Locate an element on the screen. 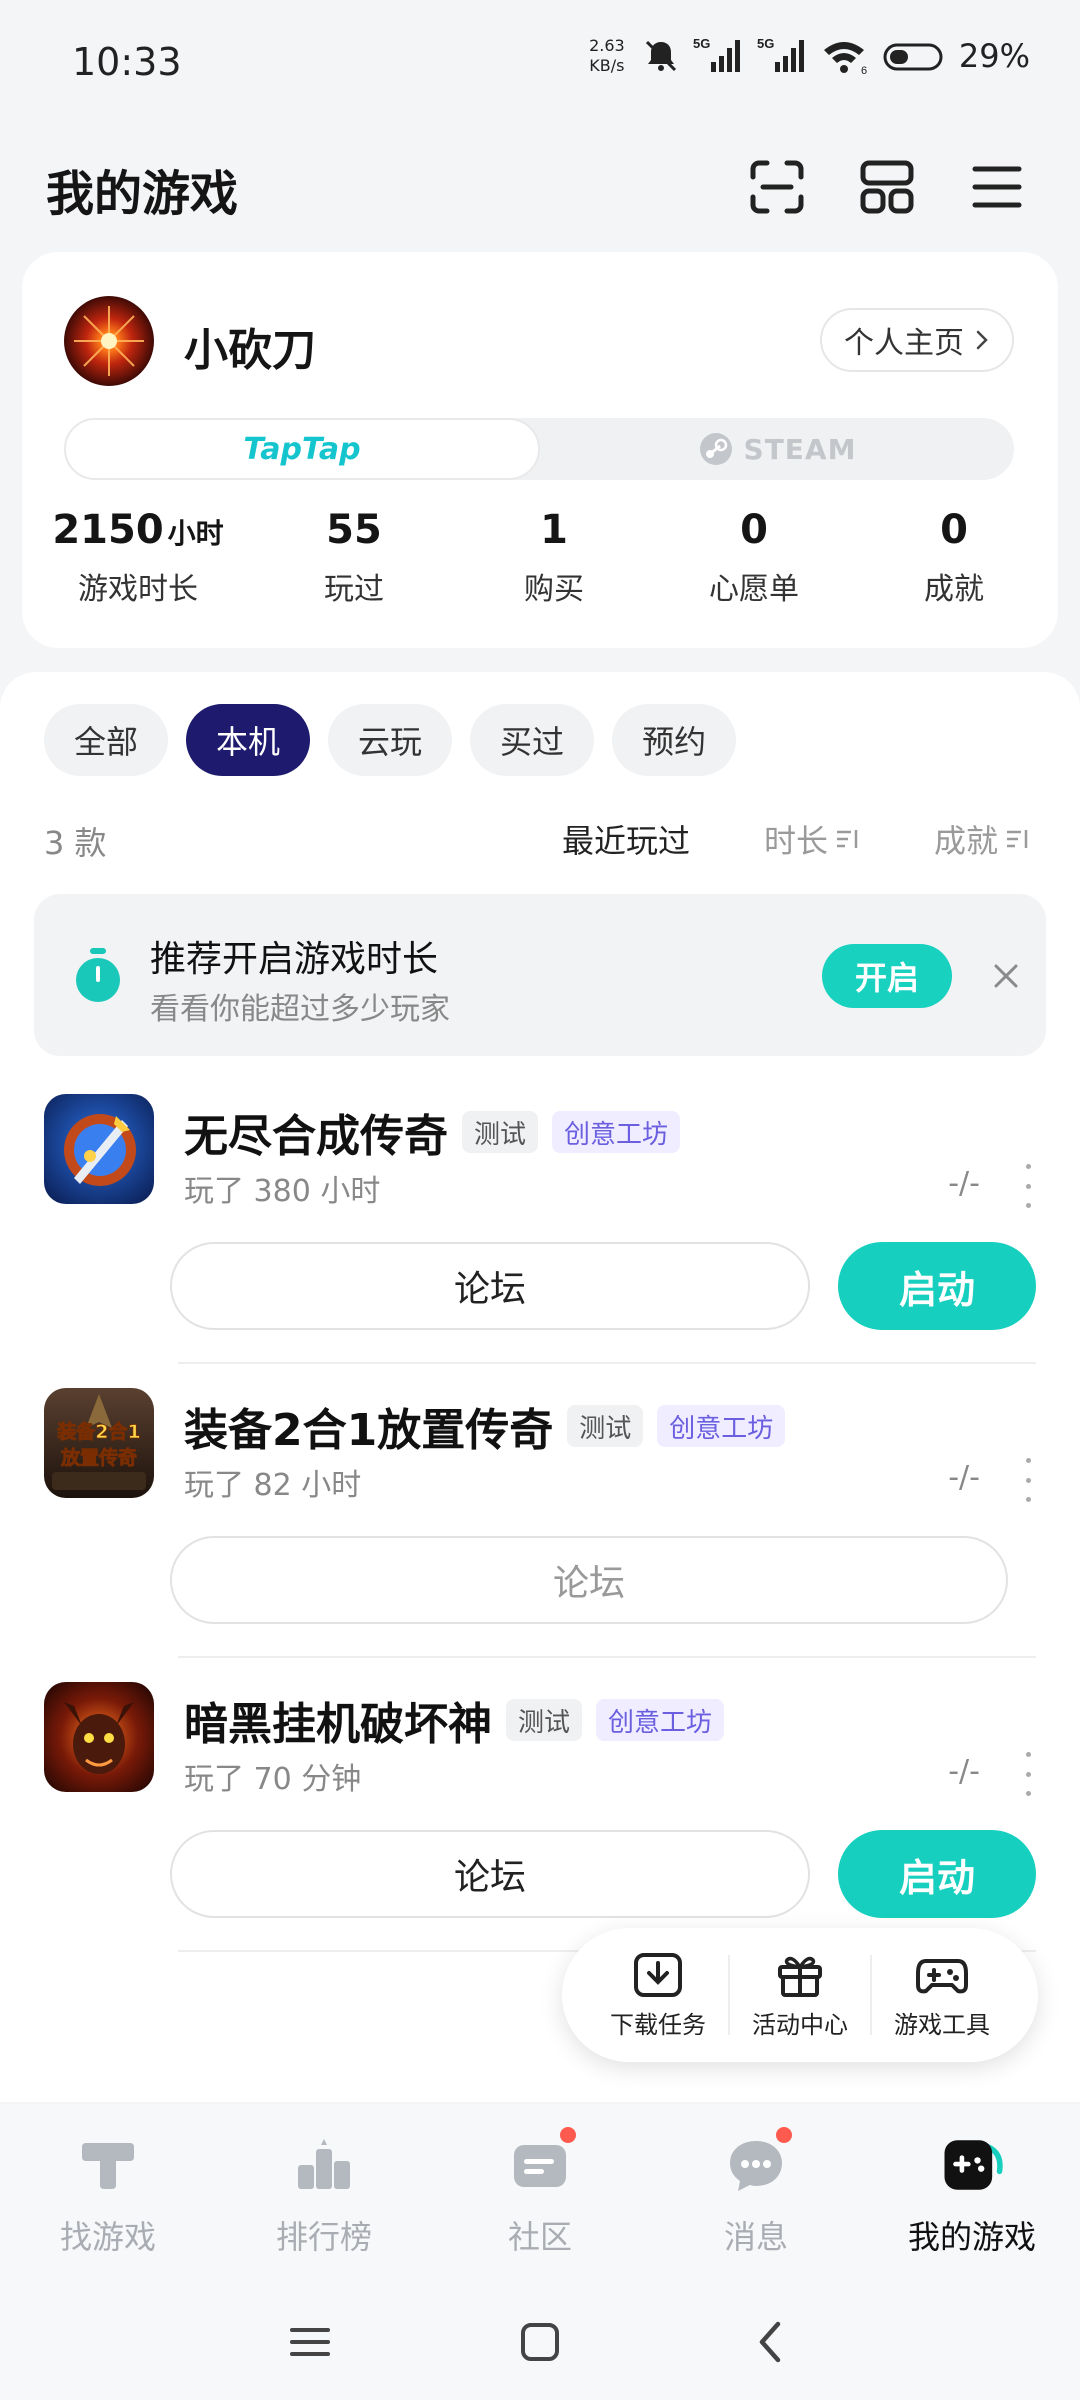 This screenshot has width=1080, height=2400. avatar is located at coordinates (109, 341).